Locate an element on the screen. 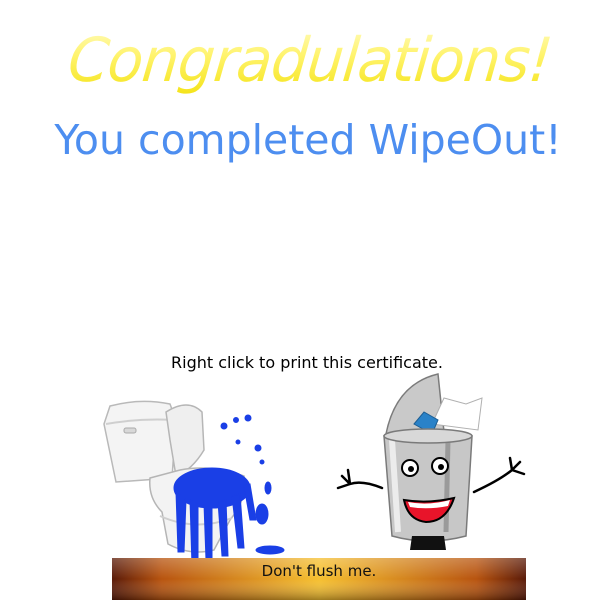 The width and height of the screenshot is (600, 600). trash-can-character-icon is located at coordinates (431, 461).